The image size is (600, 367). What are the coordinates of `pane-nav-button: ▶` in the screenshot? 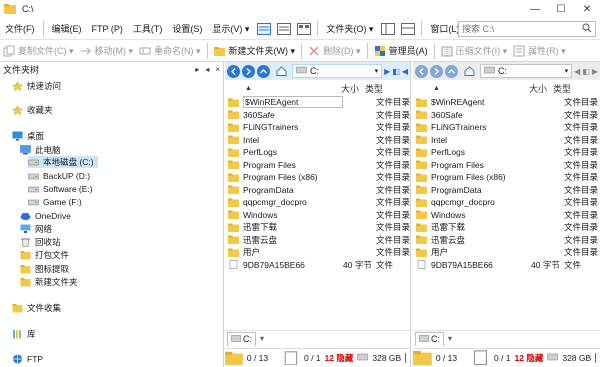 It's located at (387, 71).